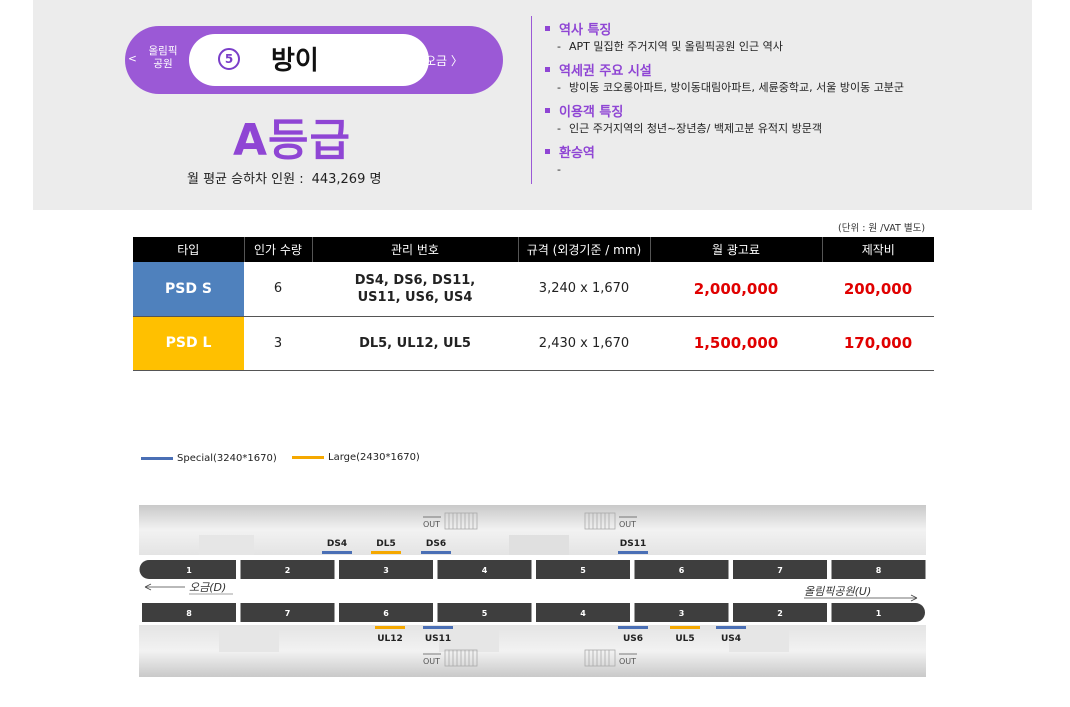 This screenshot has width=1070, height=707. What do you see at coordinates (675, 46) in the screenshot?
I see `info-text: APT 밀집한 주거지역 및 올림픽공원 인근 역사` at bounding box center [675, 46].